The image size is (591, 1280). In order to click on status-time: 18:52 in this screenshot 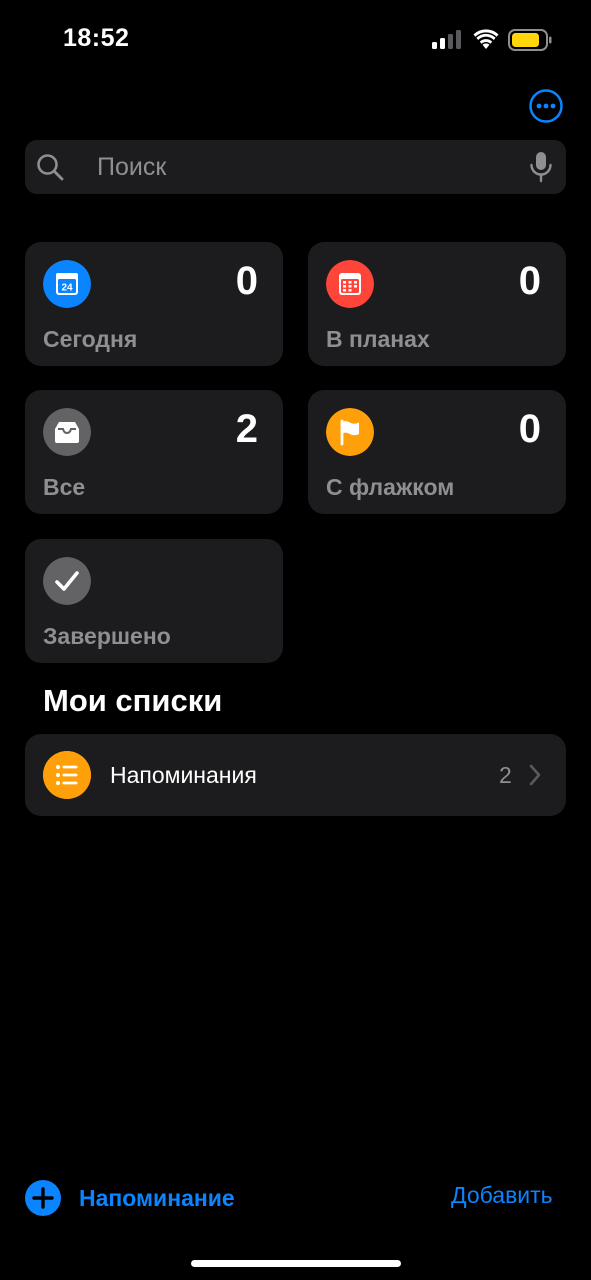, I will do `click(96, 38)`.